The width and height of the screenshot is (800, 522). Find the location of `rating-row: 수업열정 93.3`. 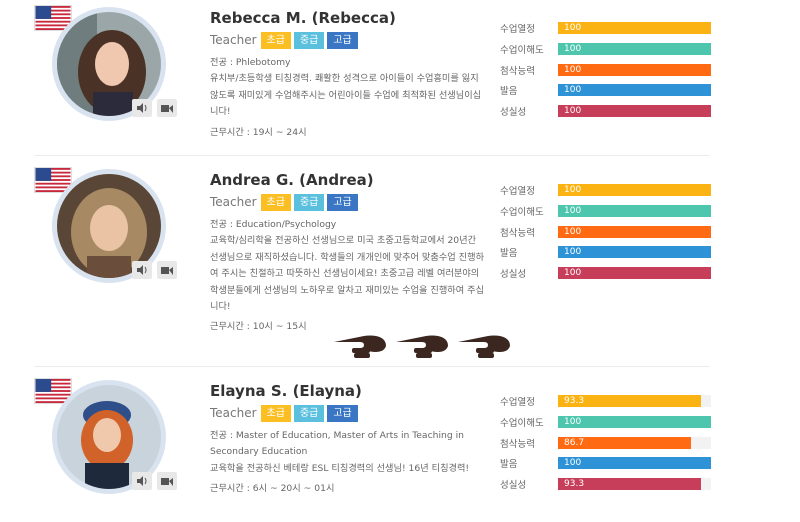

rating-row: 수업열정 93.3 is located at coordinates (605, 401).